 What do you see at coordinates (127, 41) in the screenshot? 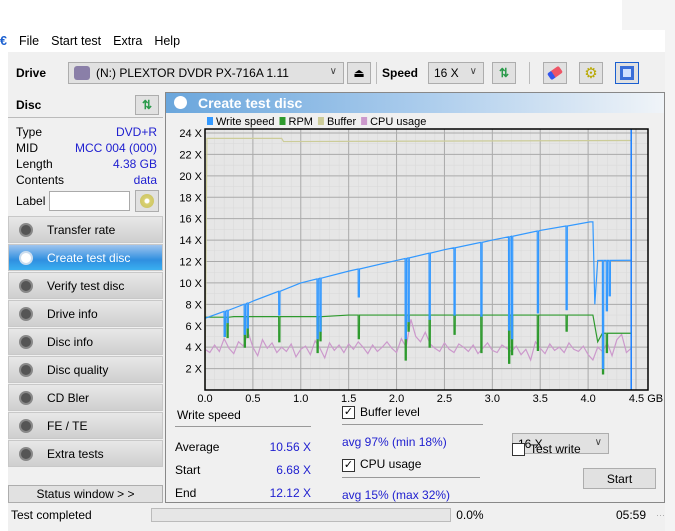
I see `menu-extra: Extra` at bounding box center [127, 41].